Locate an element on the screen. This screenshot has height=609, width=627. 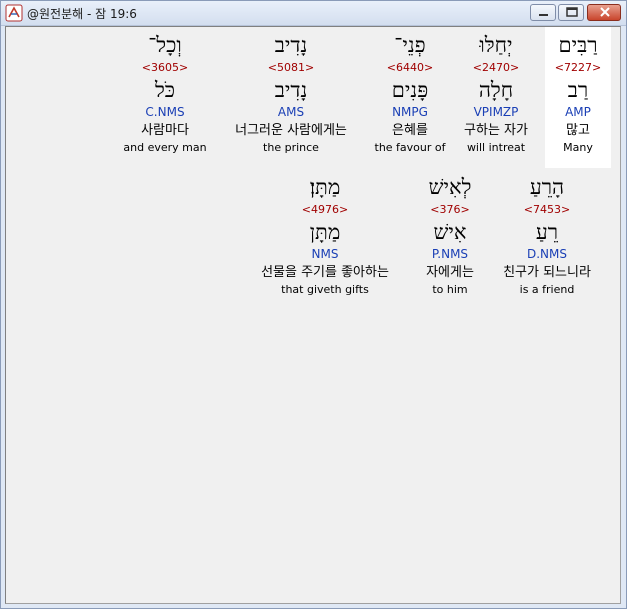
app-logo-icon is located at coordinates (14, 13).